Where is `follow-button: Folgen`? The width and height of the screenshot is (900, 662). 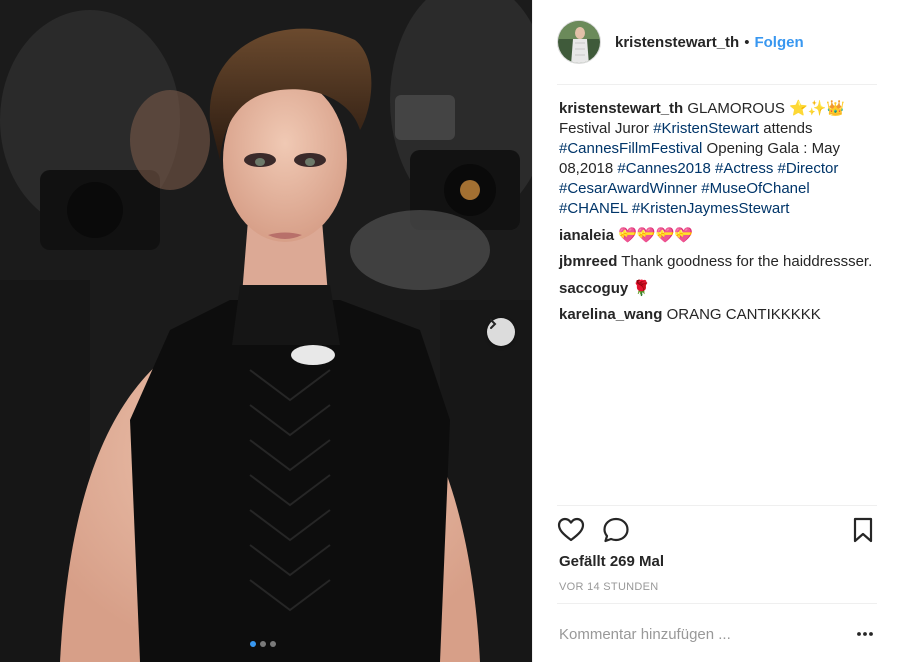
follow-button: Folgen is located at coordinates (778, 42).